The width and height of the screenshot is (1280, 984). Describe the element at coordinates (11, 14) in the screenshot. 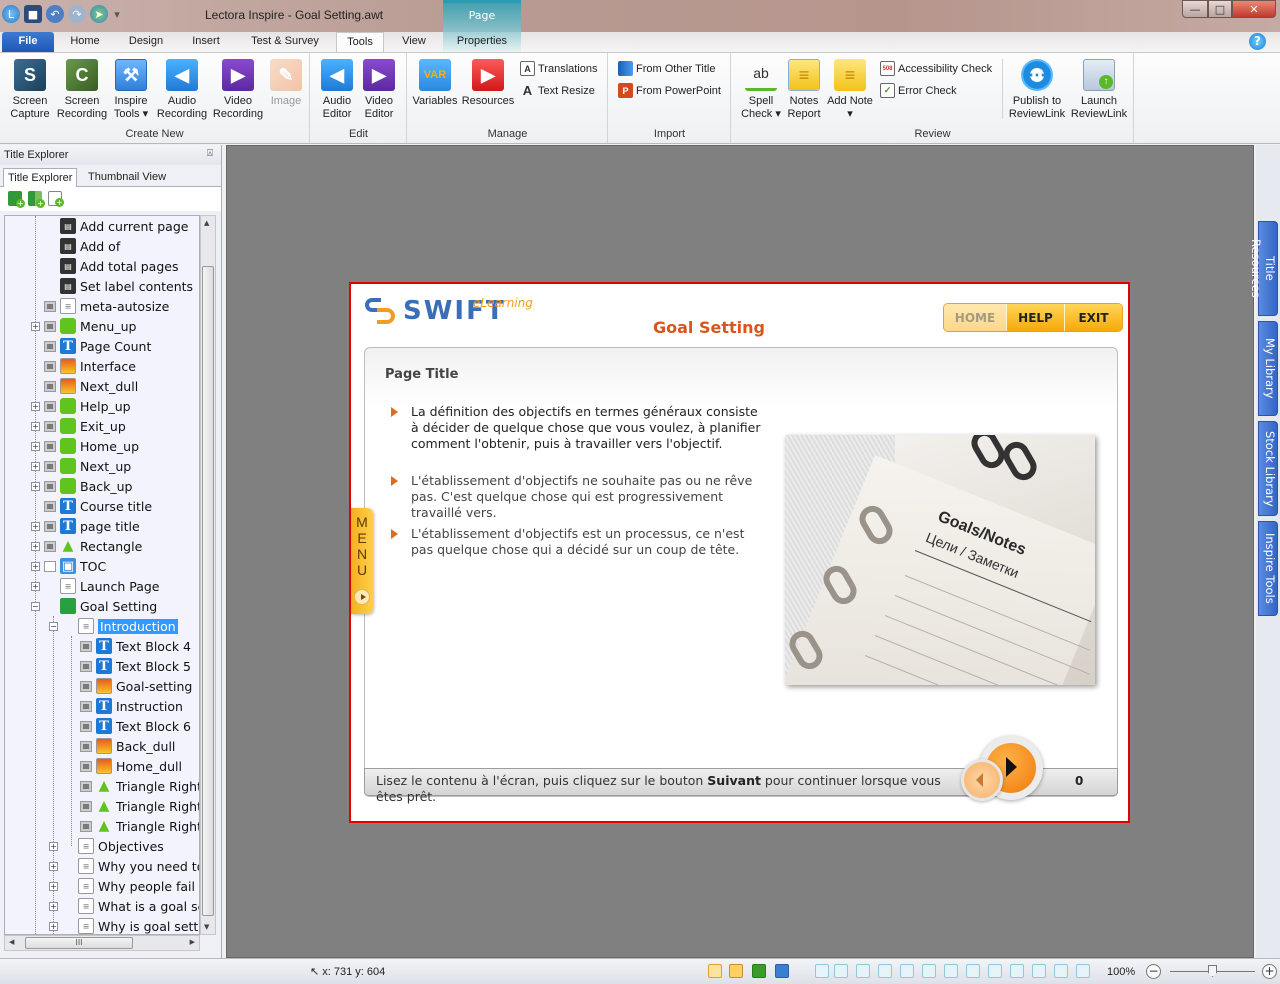

I see `app-icon: L` at that location.